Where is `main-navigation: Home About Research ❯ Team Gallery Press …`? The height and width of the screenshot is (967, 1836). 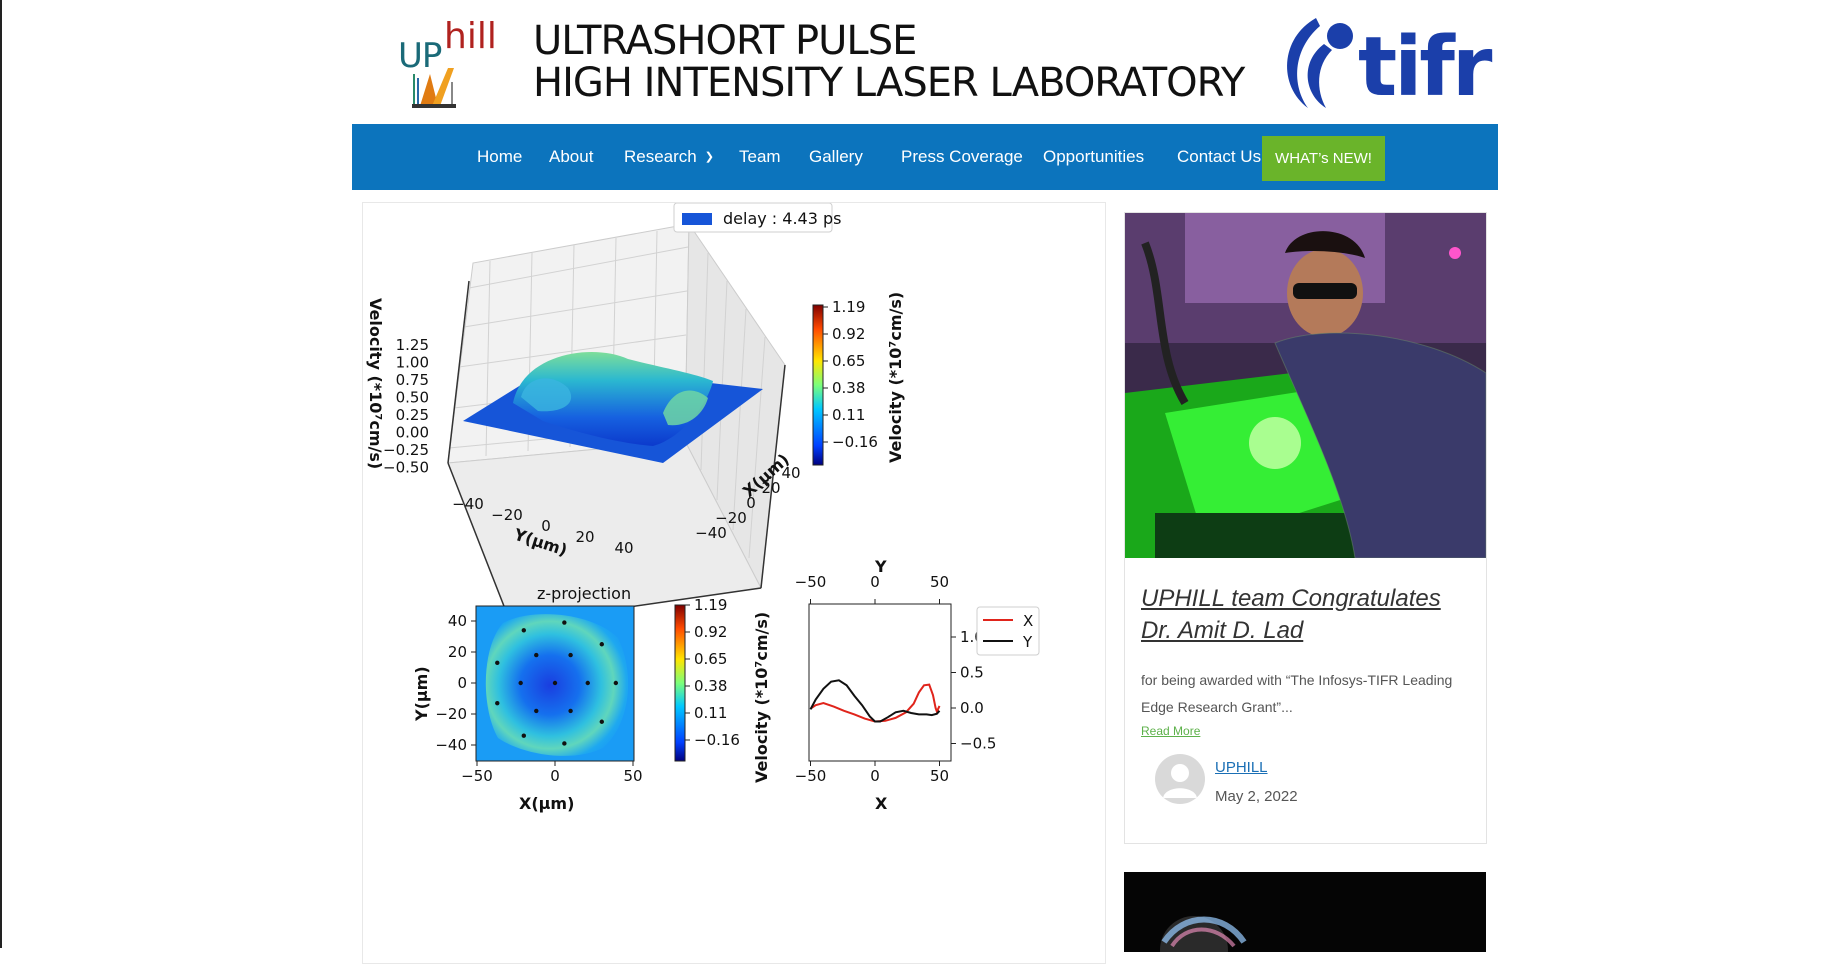 main-navigation: Home About Research ❯ Team Gallery Press … is located at coordinates (925, 157).